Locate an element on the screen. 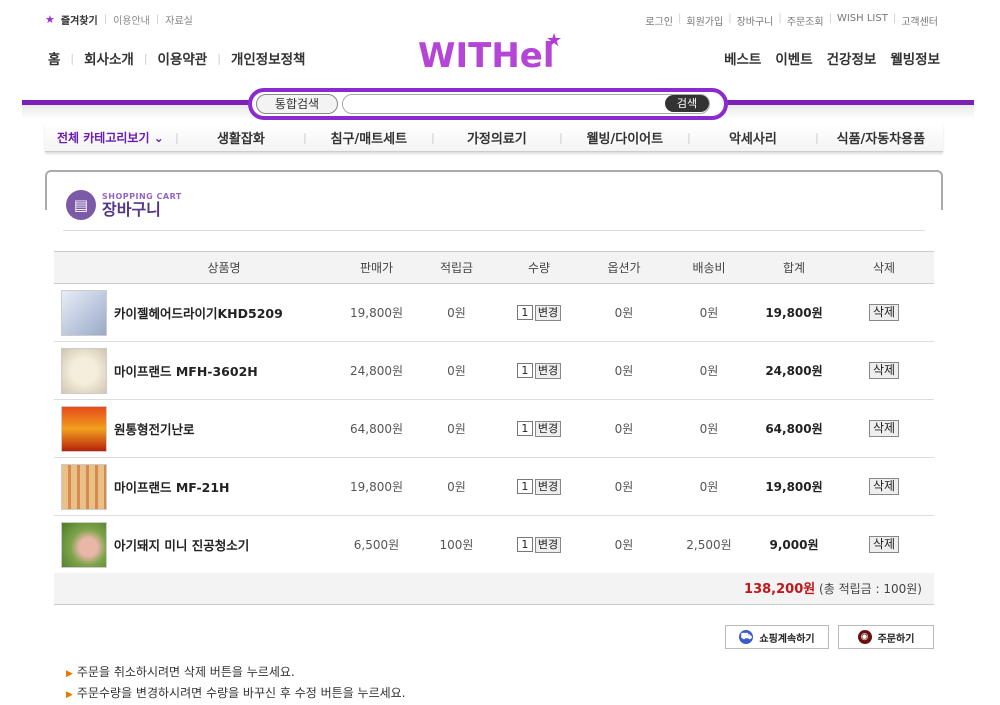 Image resolution: width=1000 pixels, height=705 pixels. all-categories-label: 전체 카테고리보기 is located at coordinates (103, 138).